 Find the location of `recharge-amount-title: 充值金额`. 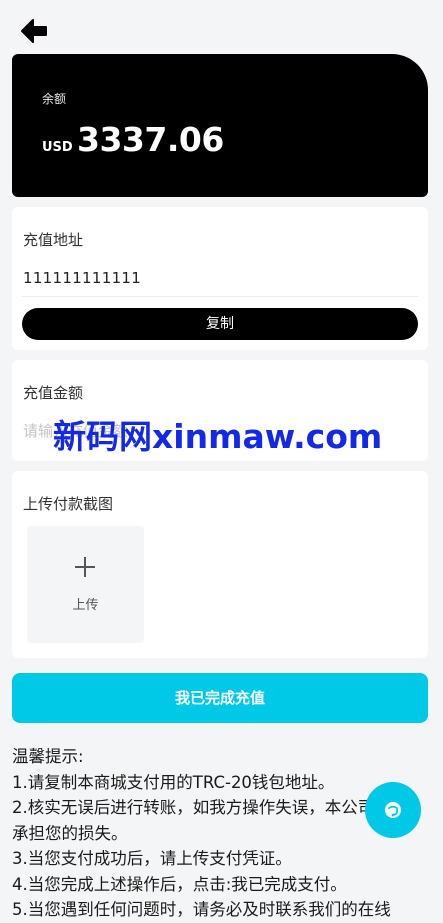

recharge-amount-title: 充值金额 is located at coordinates (53, 393).